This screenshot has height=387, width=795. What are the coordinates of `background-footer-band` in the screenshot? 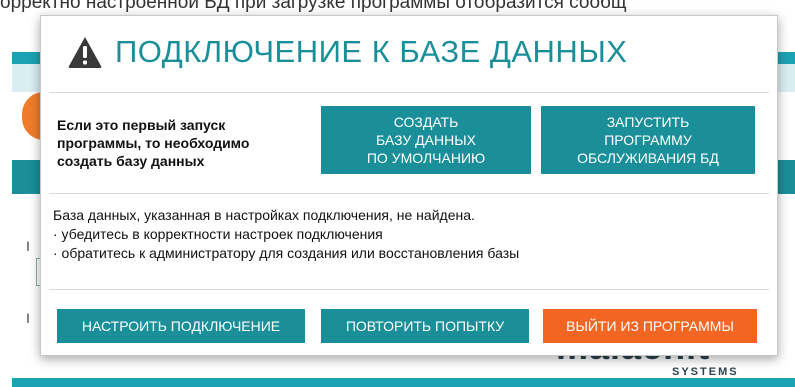 It's located at (403, 382).